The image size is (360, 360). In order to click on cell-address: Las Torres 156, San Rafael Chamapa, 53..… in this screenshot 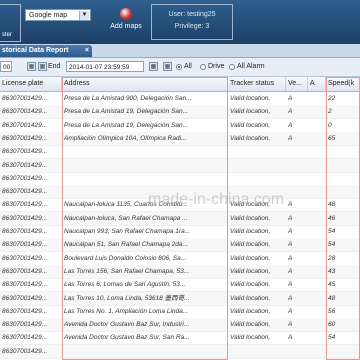, I will do `click(127, 271)`.